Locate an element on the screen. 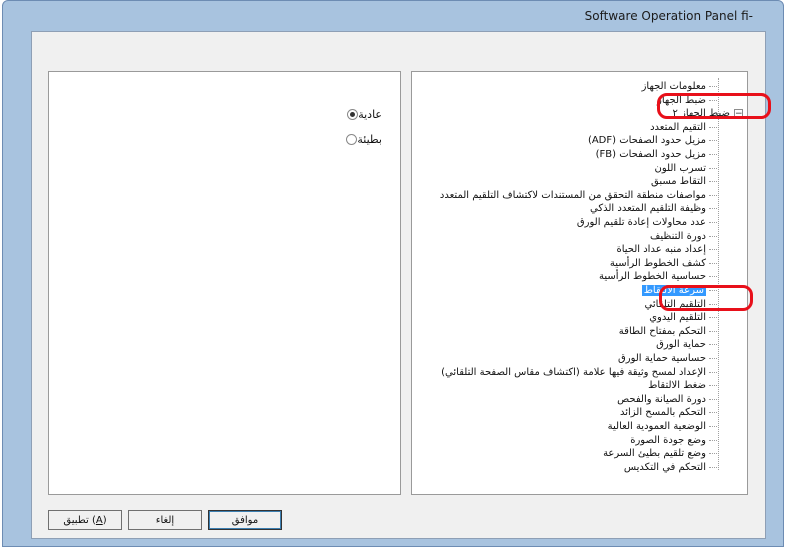 The width and height of the screenshot is (787, 549). tree-item: حساسية حماية الورق is located at coordinates (667, 358).